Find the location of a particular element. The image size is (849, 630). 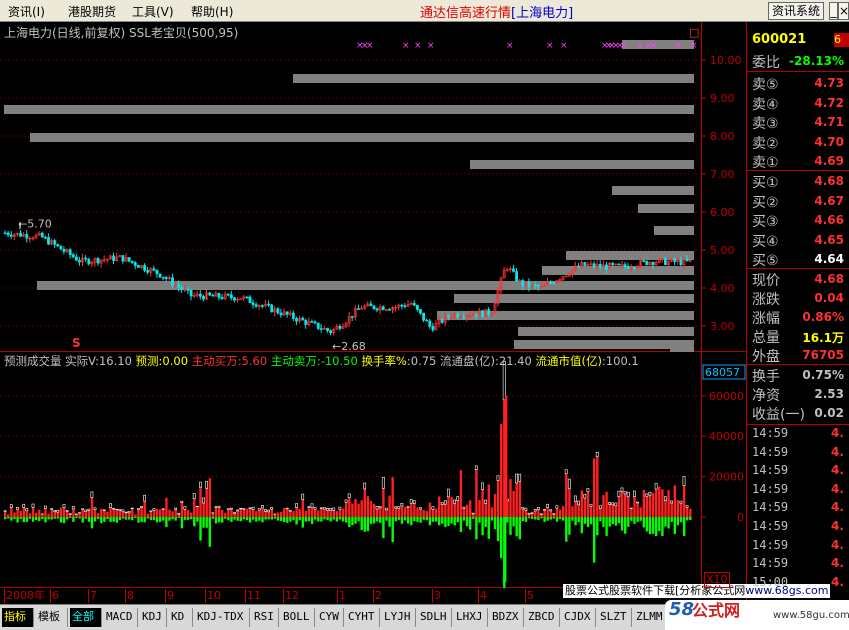

quote-divider is located at coordinates (798, 424).